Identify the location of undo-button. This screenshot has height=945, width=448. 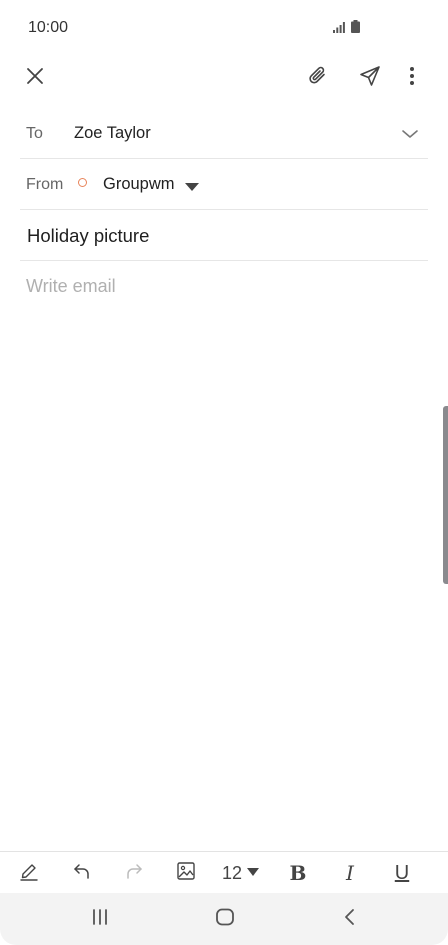
(82, 873).